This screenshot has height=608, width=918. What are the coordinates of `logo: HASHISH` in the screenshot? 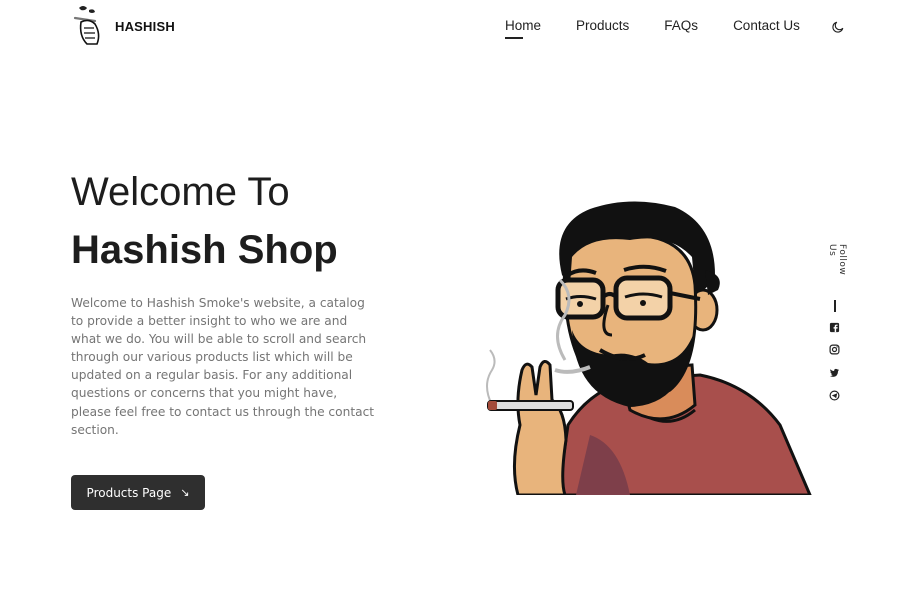 It's located at (123, 26).